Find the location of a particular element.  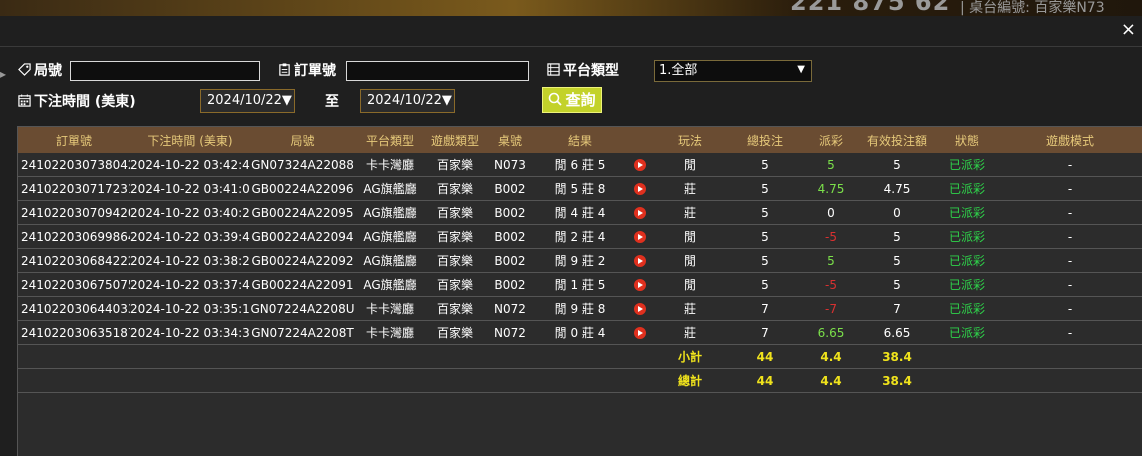

calendar-icon is located at coordinates (24, 100).